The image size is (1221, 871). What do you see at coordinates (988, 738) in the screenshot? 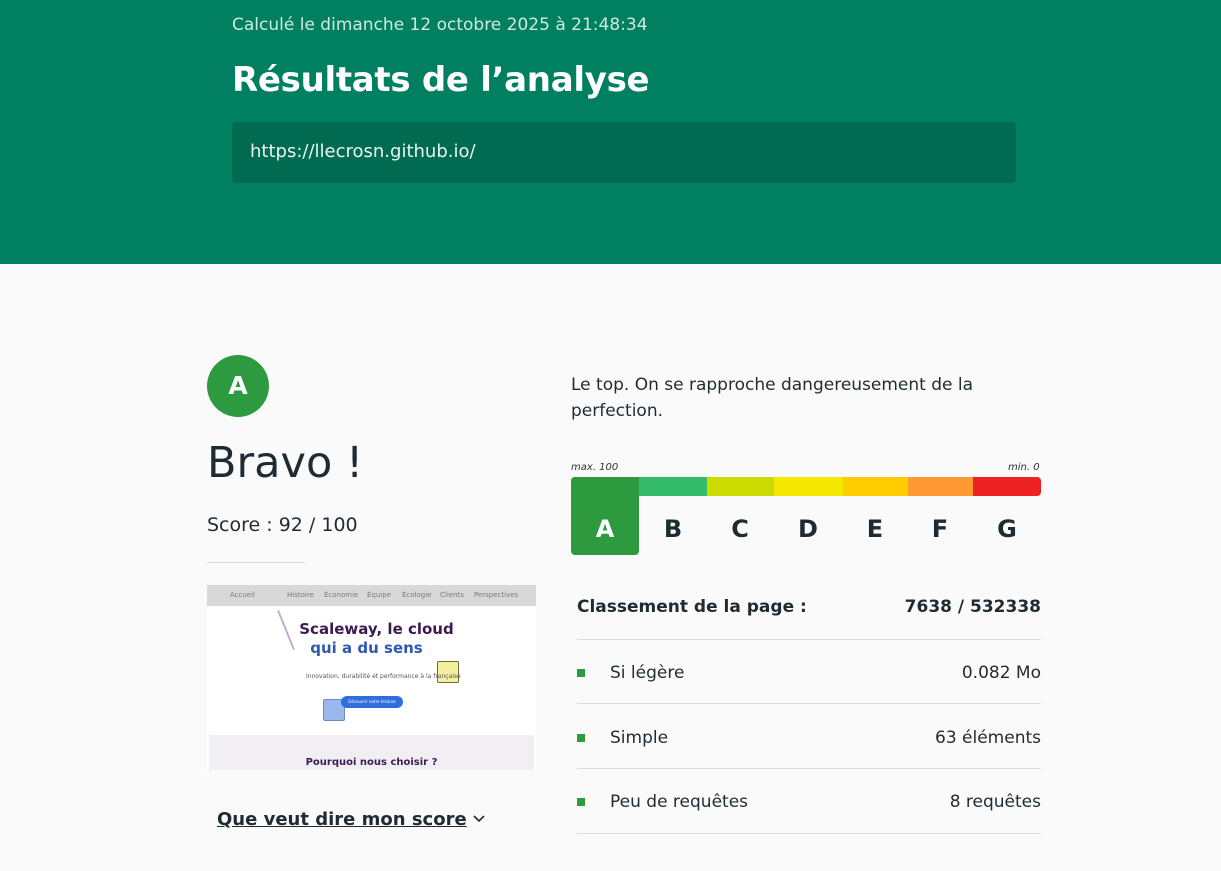
I see `metric-value: 63 éléments` at bounding box center [988, 738].